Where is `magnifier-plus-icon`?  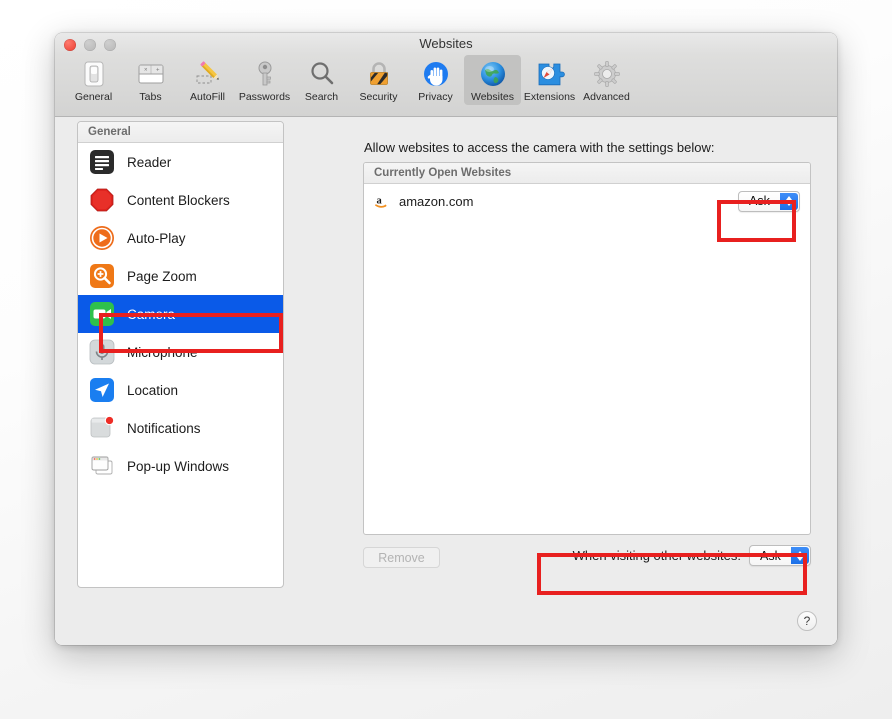
magnifier-plus-icon is located at coordinates (102, 276).